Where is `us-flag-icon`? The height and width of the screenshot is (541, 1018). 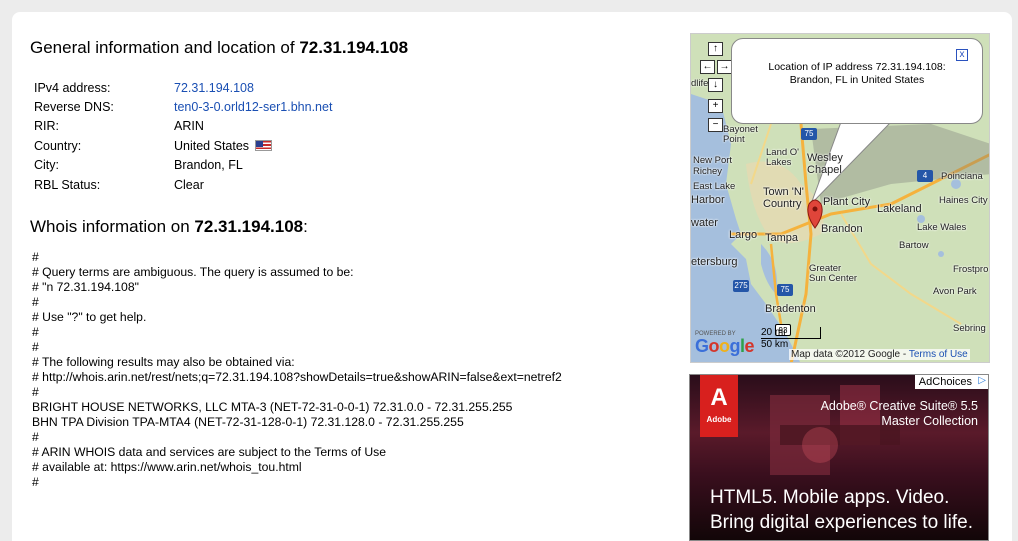 us-flag-icon is located at coordinates (264, 146).